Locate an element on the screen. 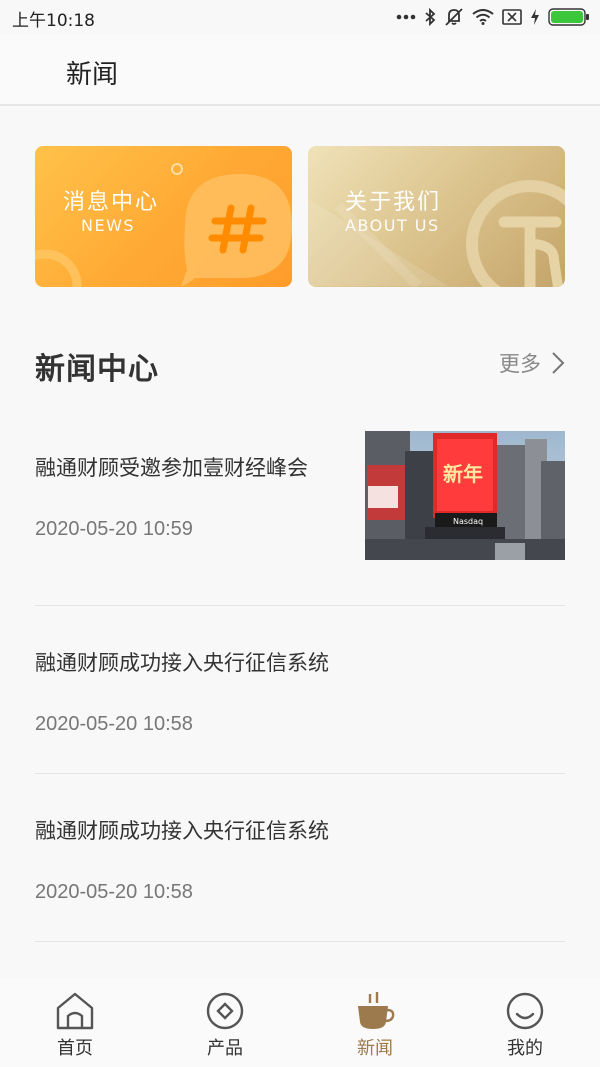 The width and height of the screenshot is (600, 1067). banner-cards: 消息中心 NEWS 关于我们 ABOUT US is located at coordinates (300, 216).